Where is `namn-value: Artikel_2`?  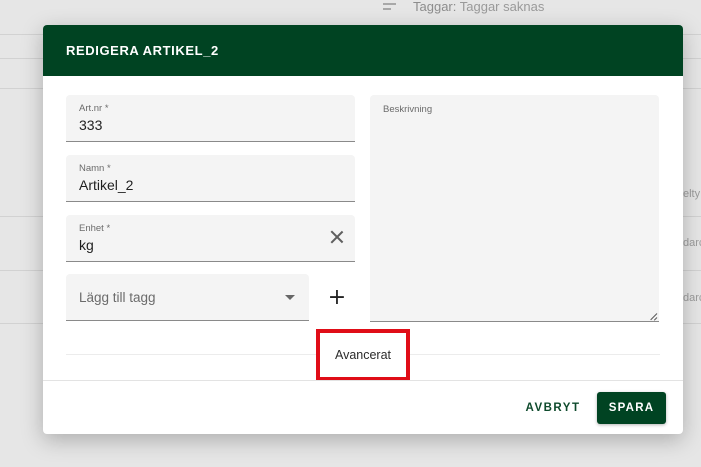
namn-value: Artikel_2 is located at coordinates (106, 185).